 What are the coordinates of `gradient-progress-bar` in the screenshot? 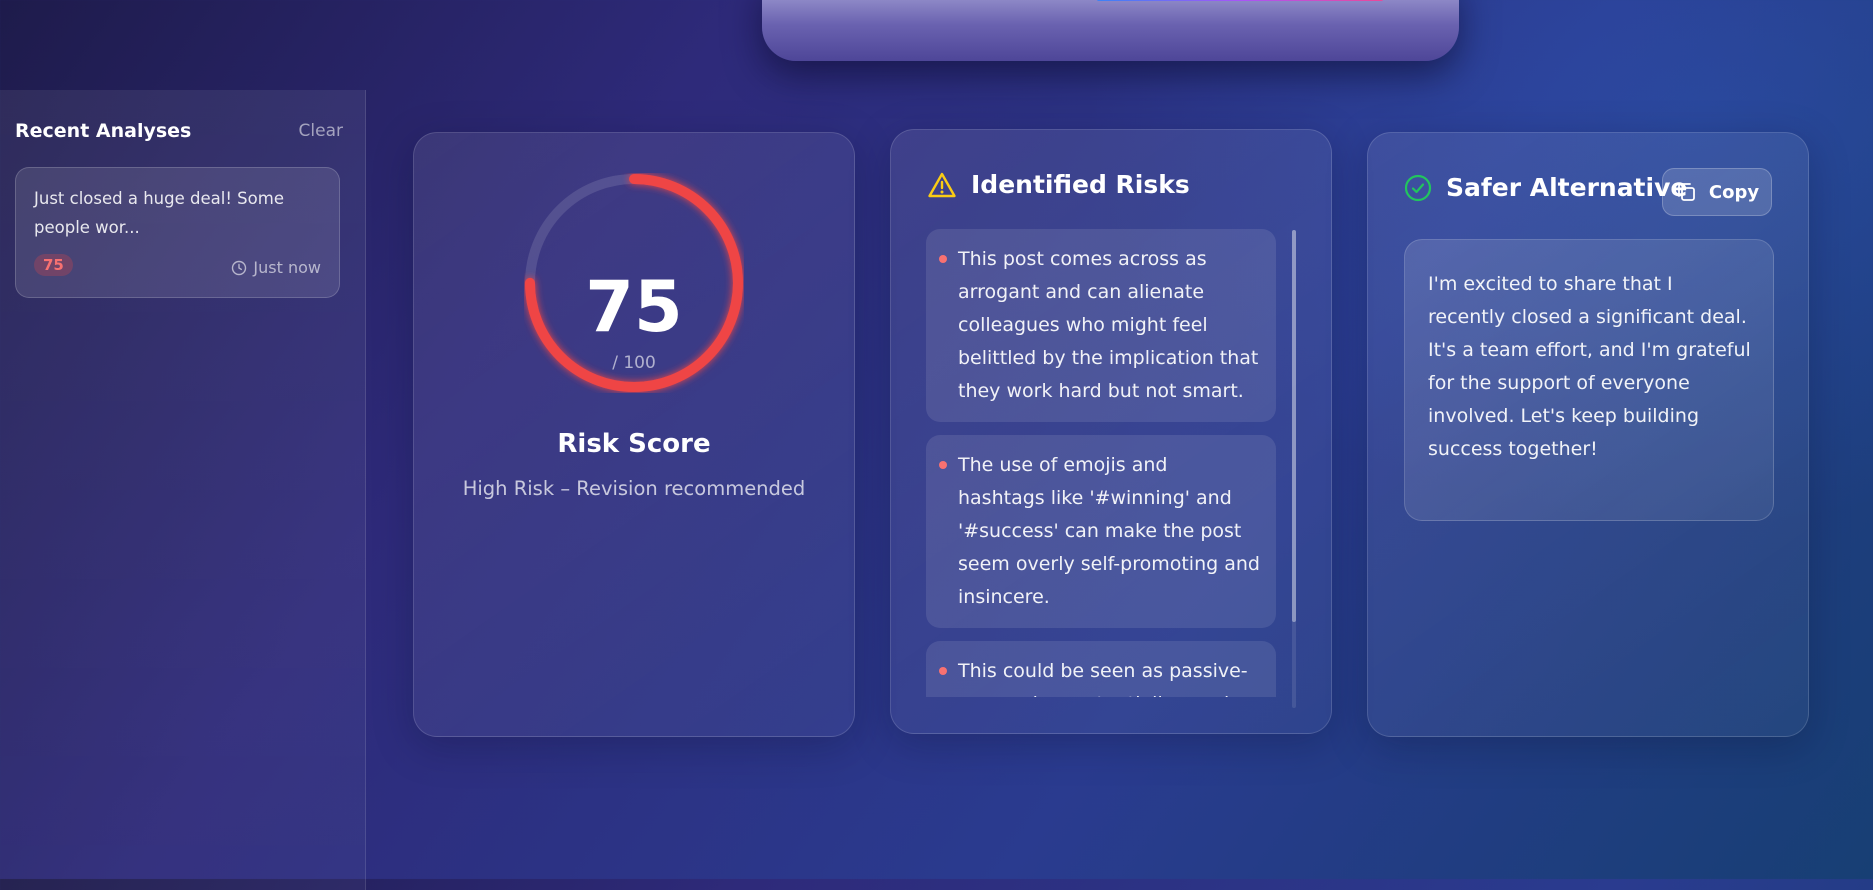 It's located at (1240, 0).